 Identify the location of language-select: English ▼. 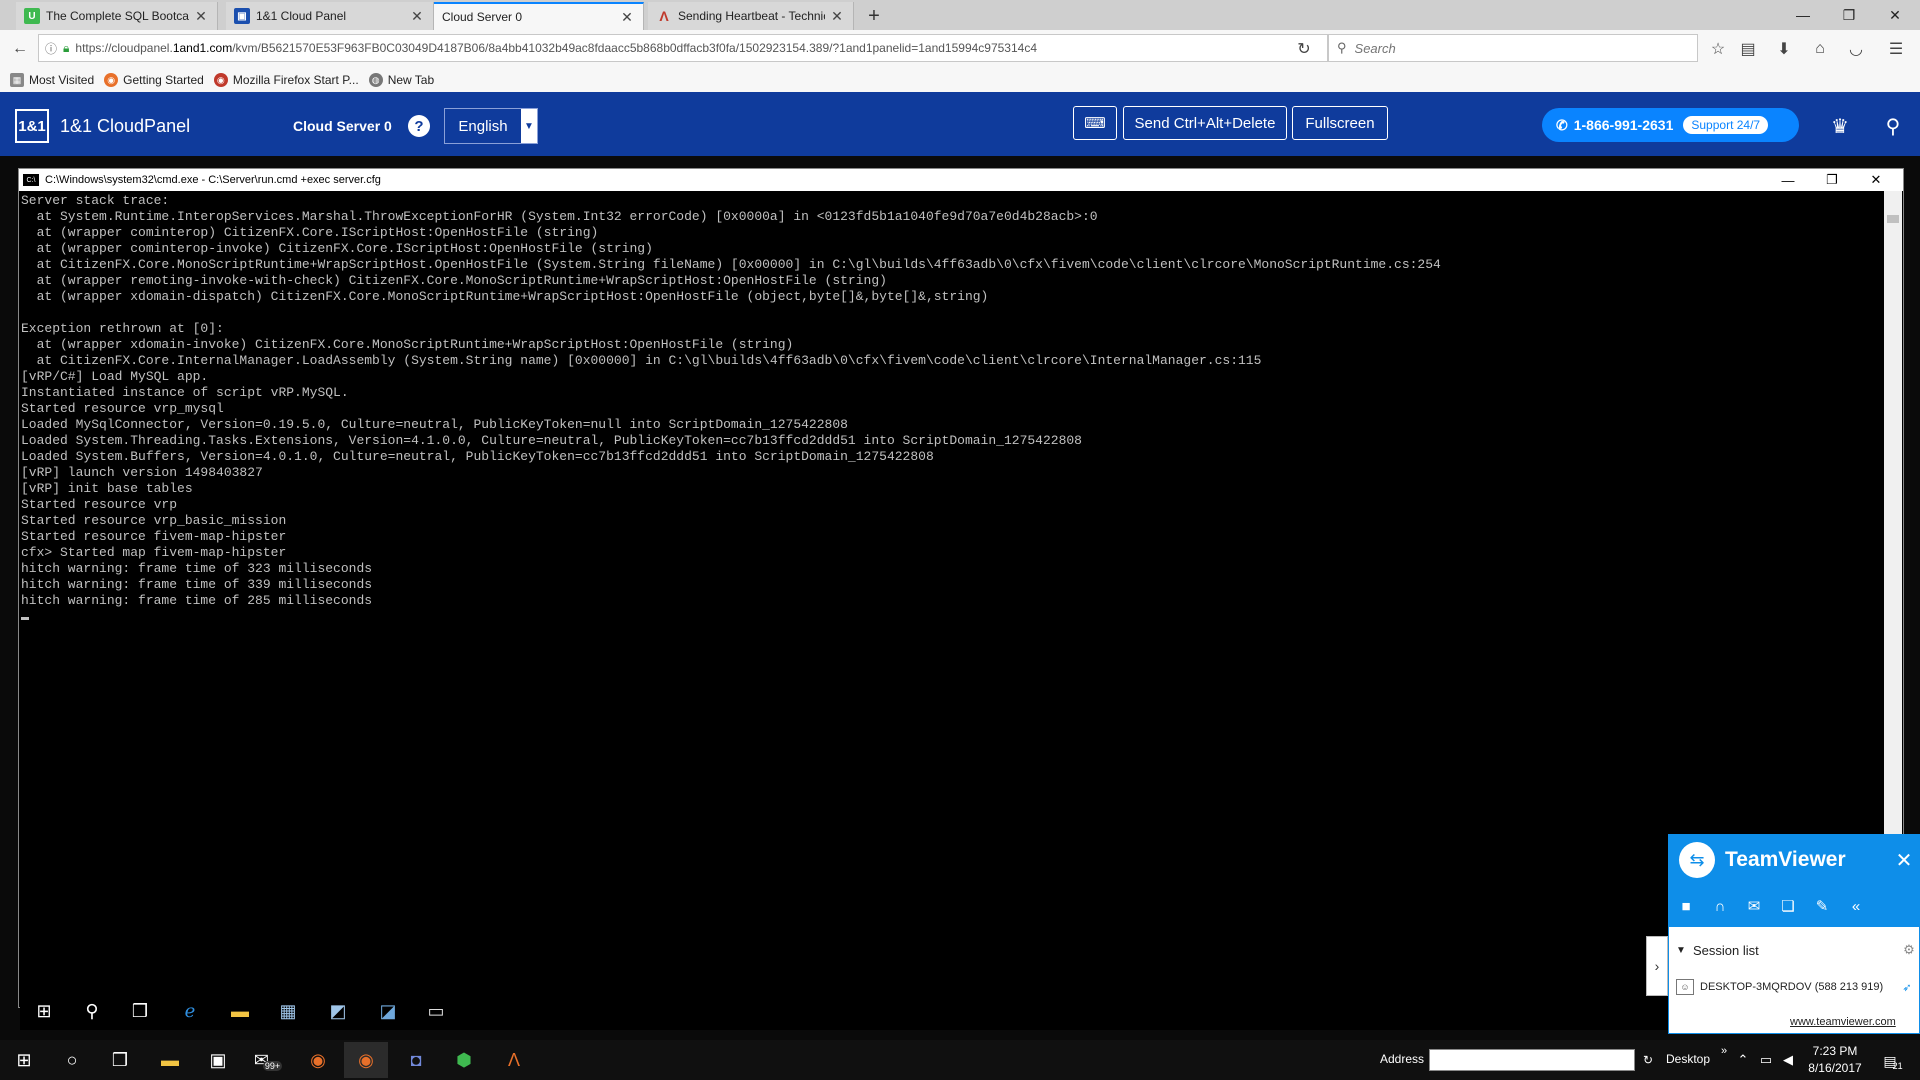
(491, 126).